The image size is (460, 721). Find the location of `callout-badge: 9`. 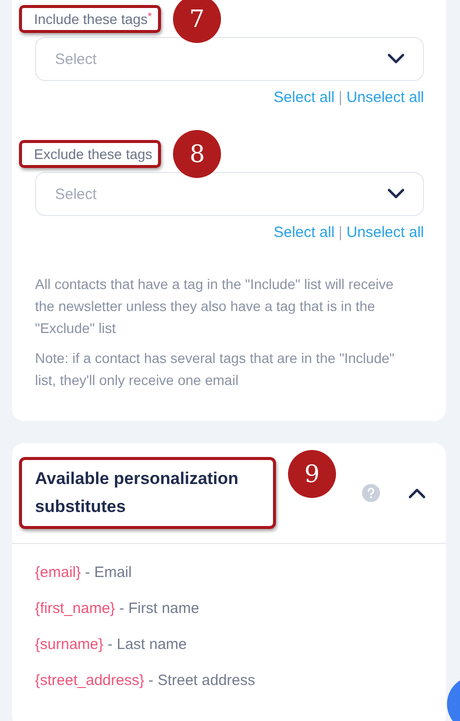

callout-badge: 9 is located at coordinates (312, 474).